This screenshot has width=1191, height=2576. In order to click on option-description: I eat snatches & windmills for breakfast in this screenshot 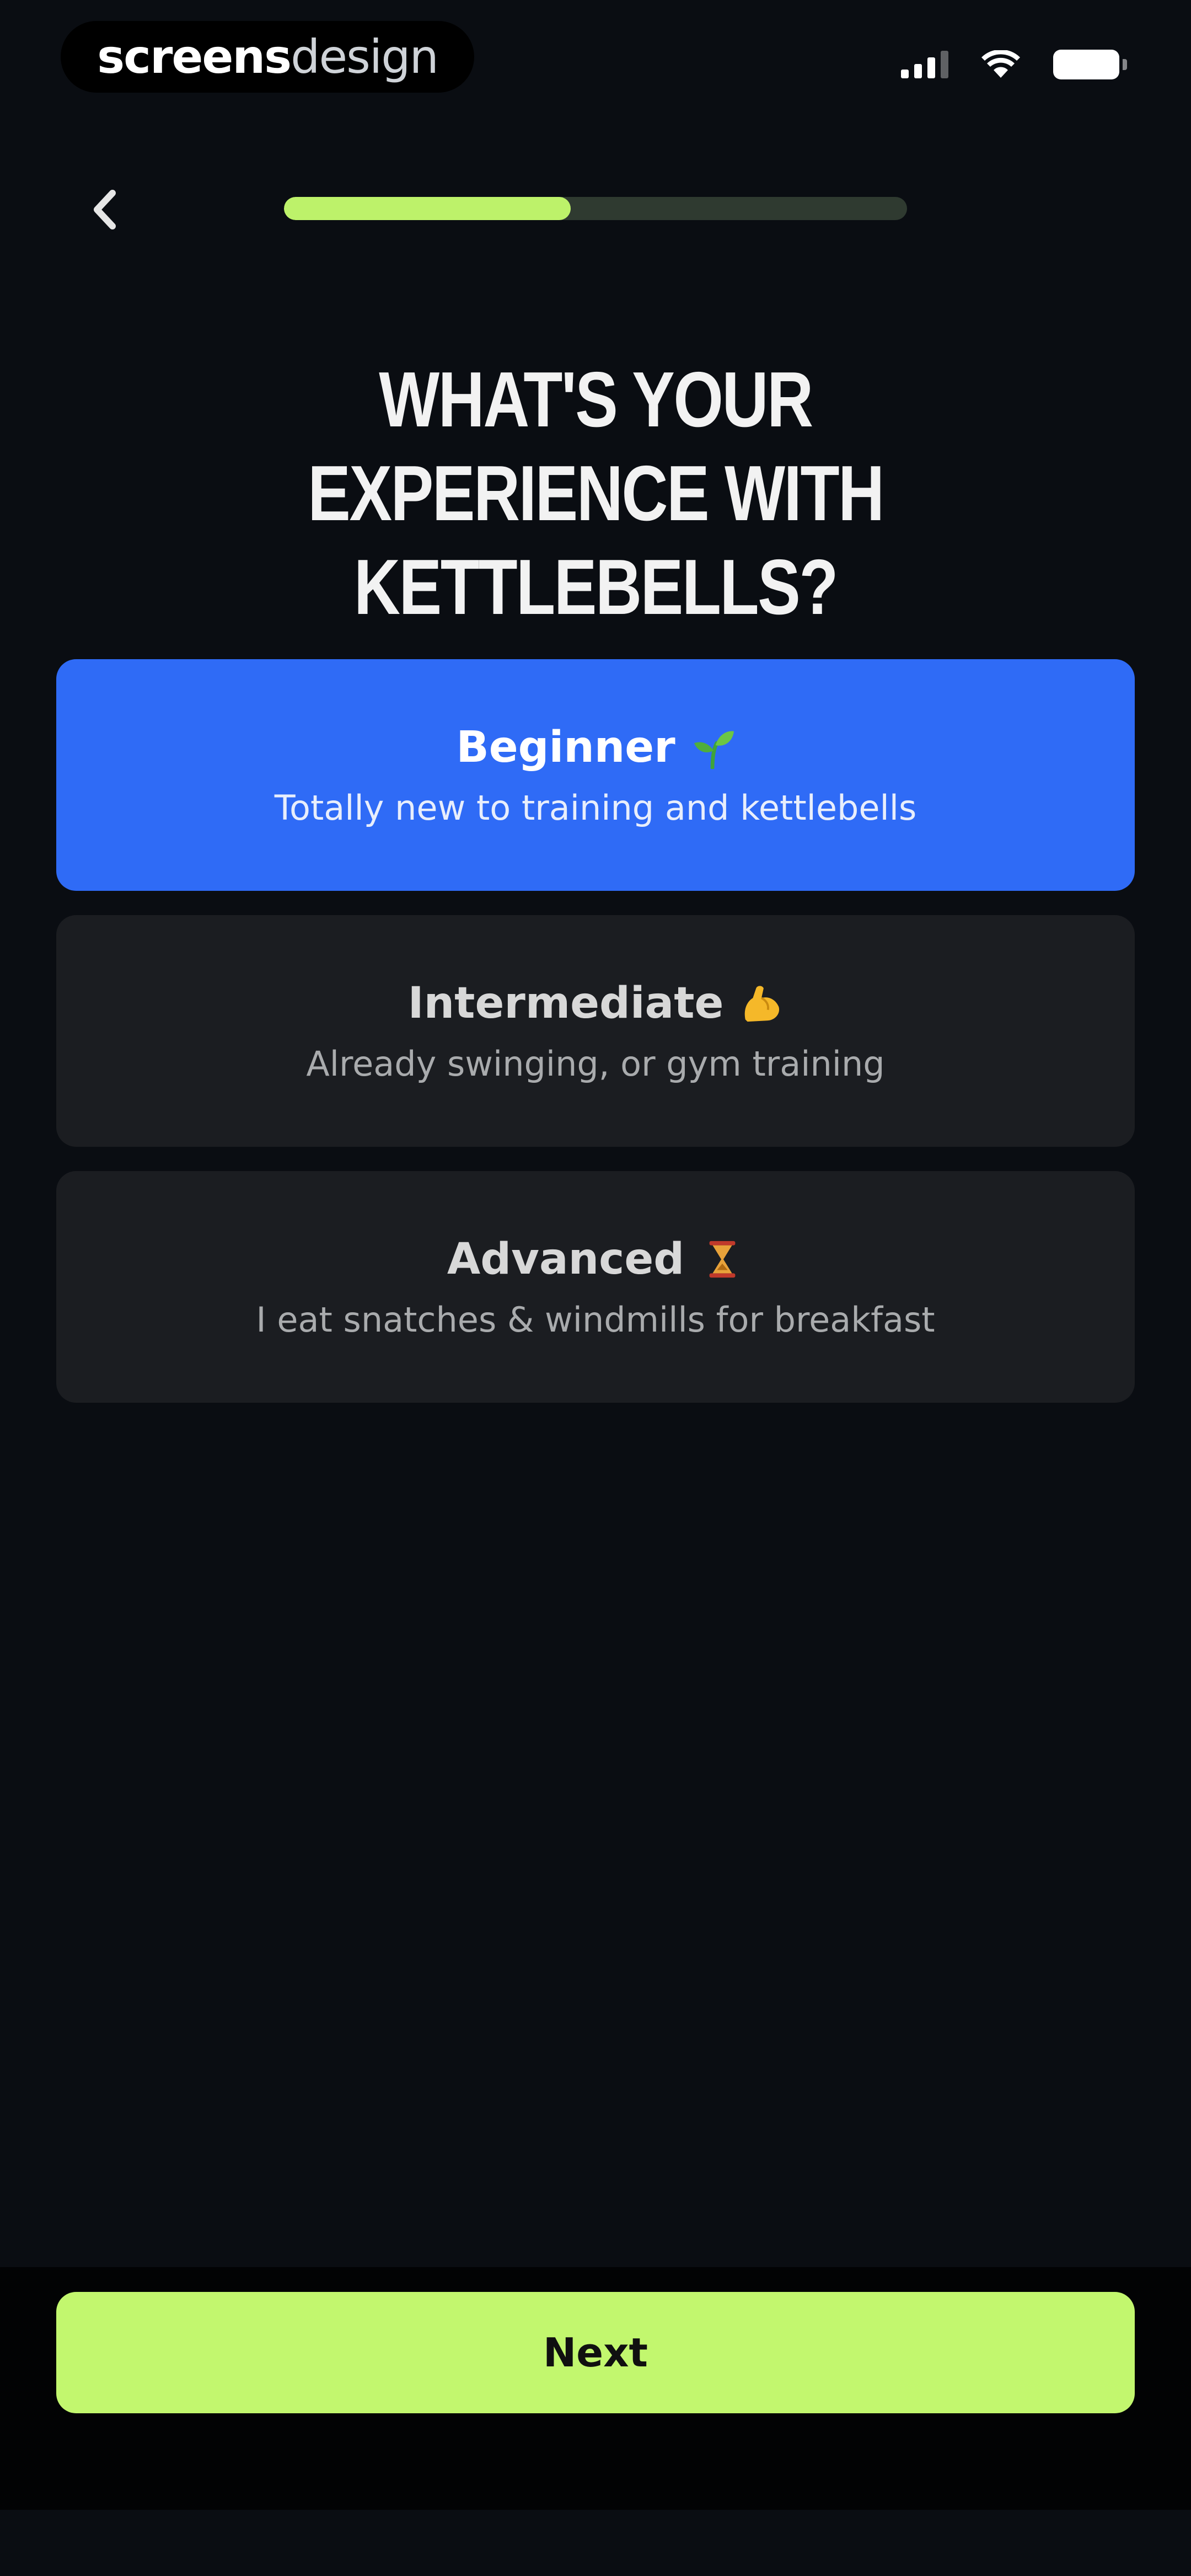, I will do `click(595, 1320)`.